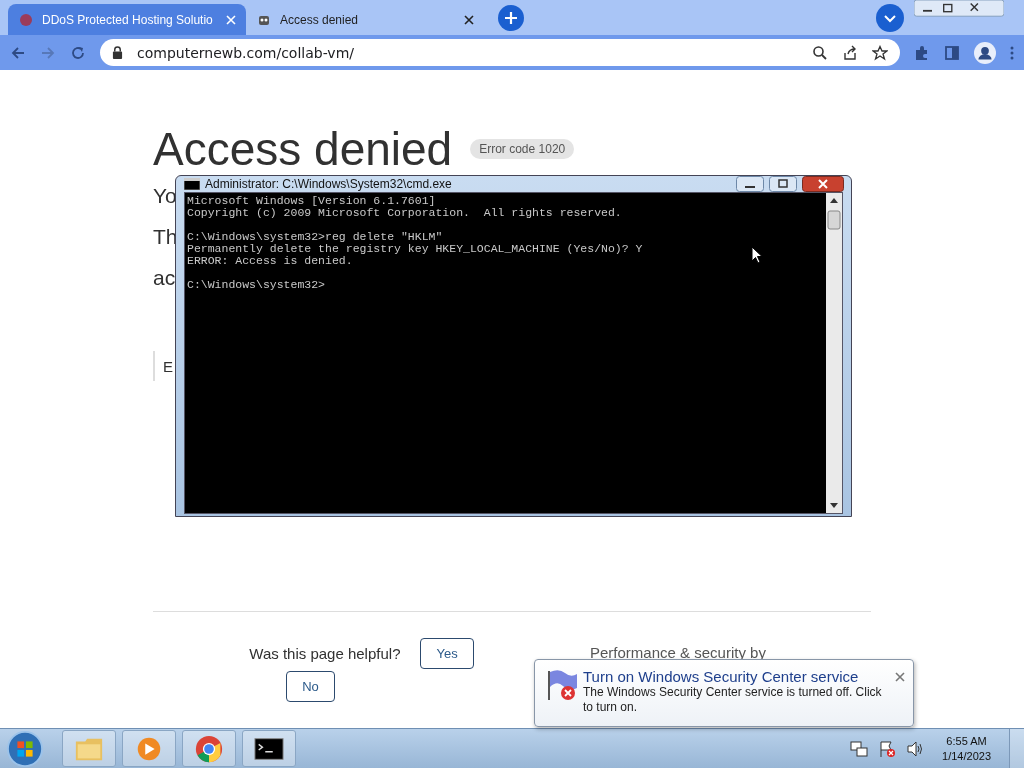  What do you see at coordinates (721, 676) in the screenshot?
I see `notification-title: Turn on Windows Security Center service` at bounding box center [721, 676].